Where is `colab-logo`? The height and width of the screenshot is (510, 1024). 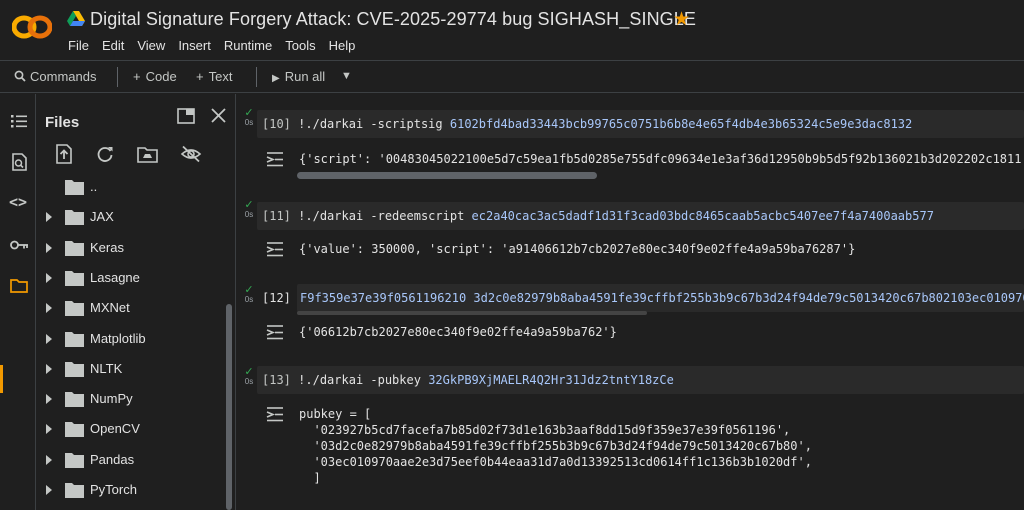 colab-logo is located at coordinates (32, 27).